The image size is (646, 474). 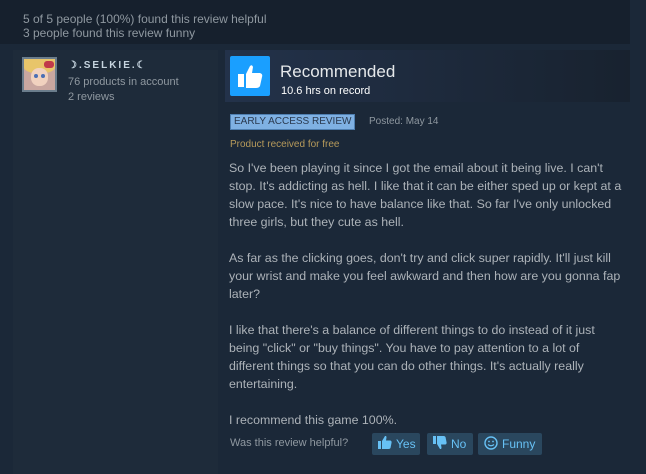 I want to click on avatar, so click(x=39, y=74).